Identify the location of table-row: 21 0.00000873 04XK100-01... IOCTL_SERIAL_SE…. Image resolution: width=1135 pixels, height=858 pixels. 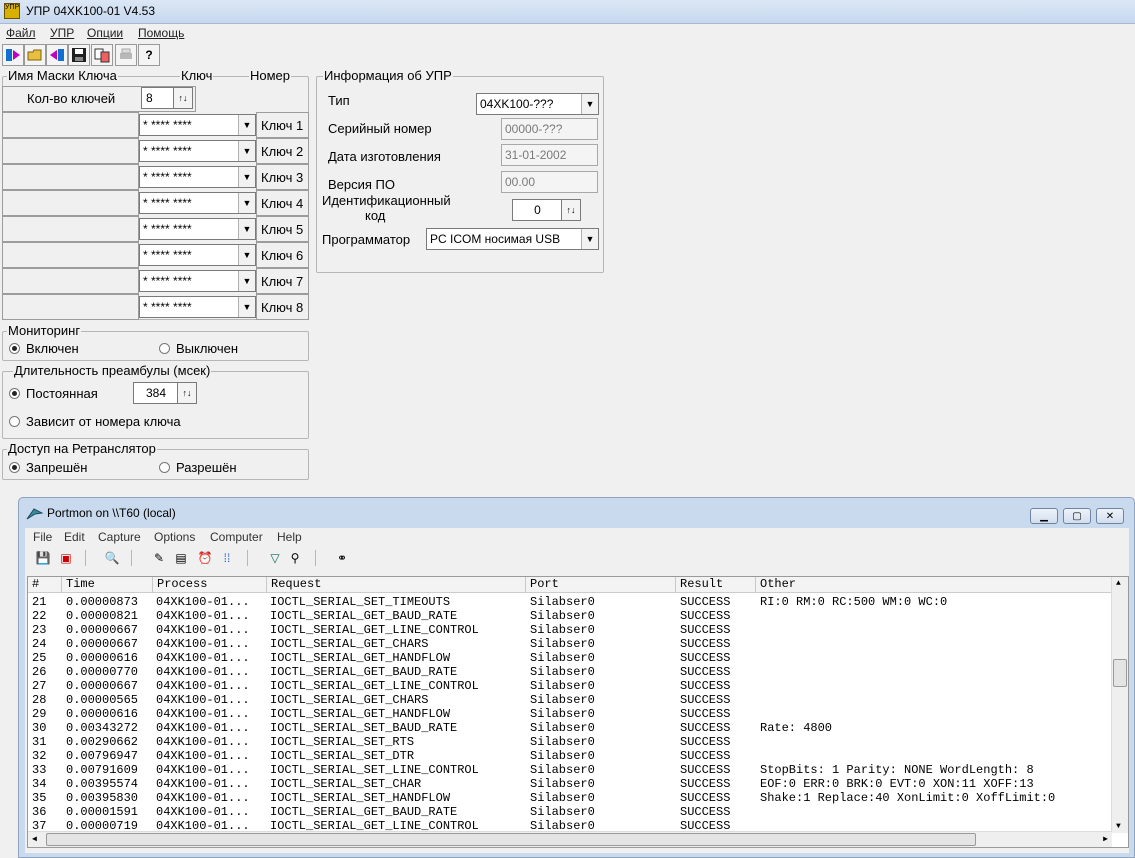
(570, 602).